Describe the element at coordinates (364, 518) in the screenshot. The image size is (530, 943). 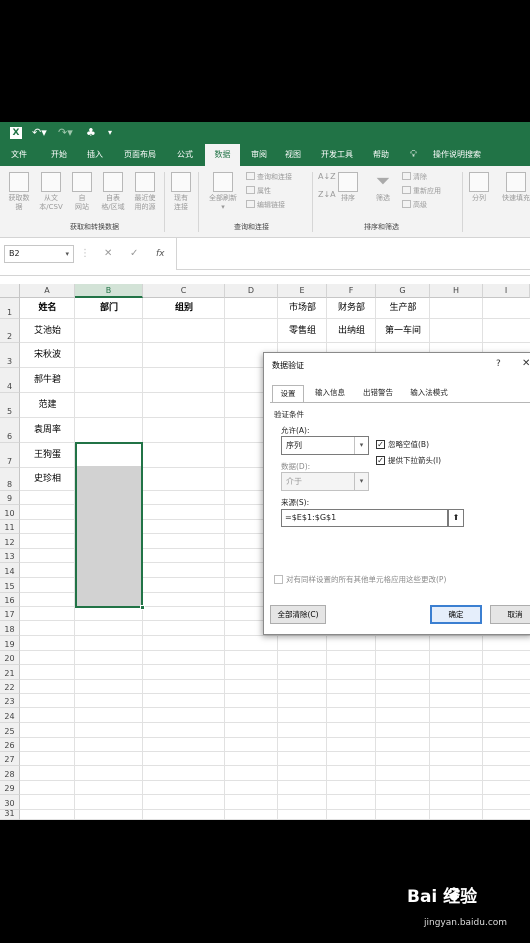
I see `source-input: =$E$1:$G$1` at that location.